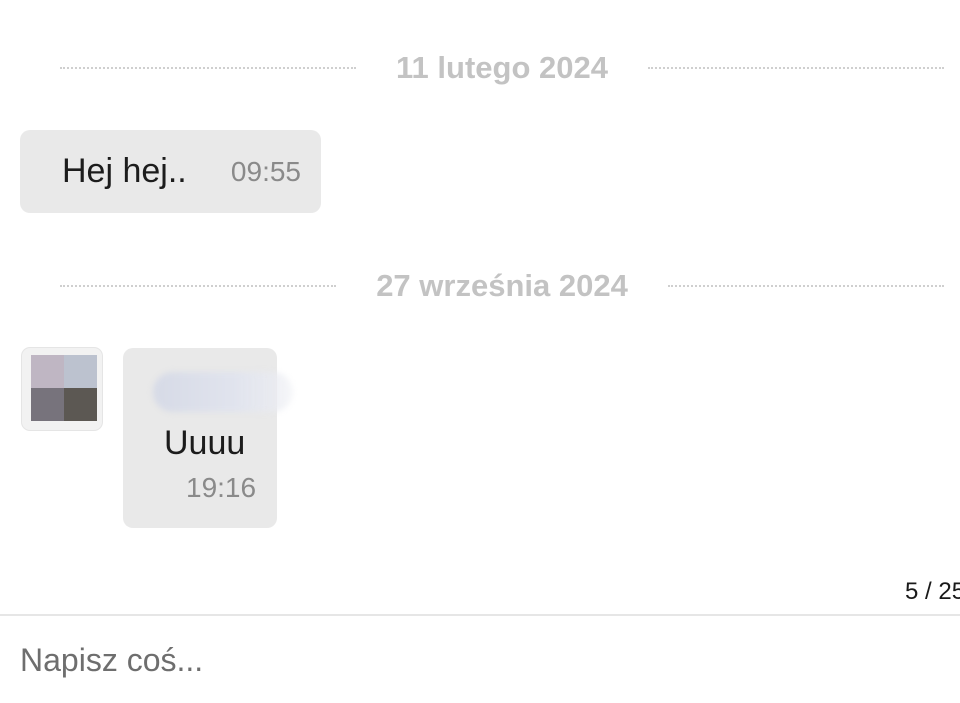 The image size is (960, 703). Describe the element at coordinates (221, 487) in the screenshot. I see `message-time: 19:16` at that location.